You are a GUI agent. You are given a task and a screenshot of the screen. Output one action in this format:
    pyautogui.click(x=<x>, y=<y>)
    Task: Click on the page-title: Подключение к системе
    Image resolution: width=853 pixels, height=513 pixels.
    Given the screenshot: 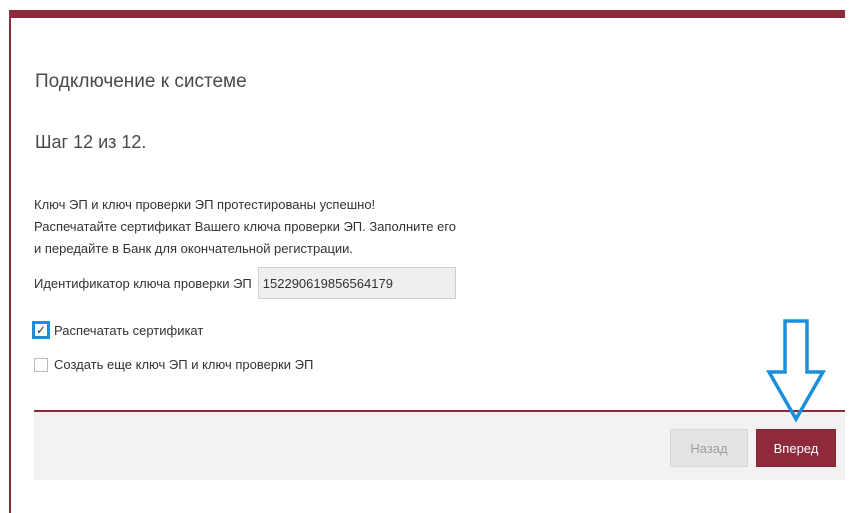 What is the action you would take?
    pyautogui.click(x=141, y=81)
    